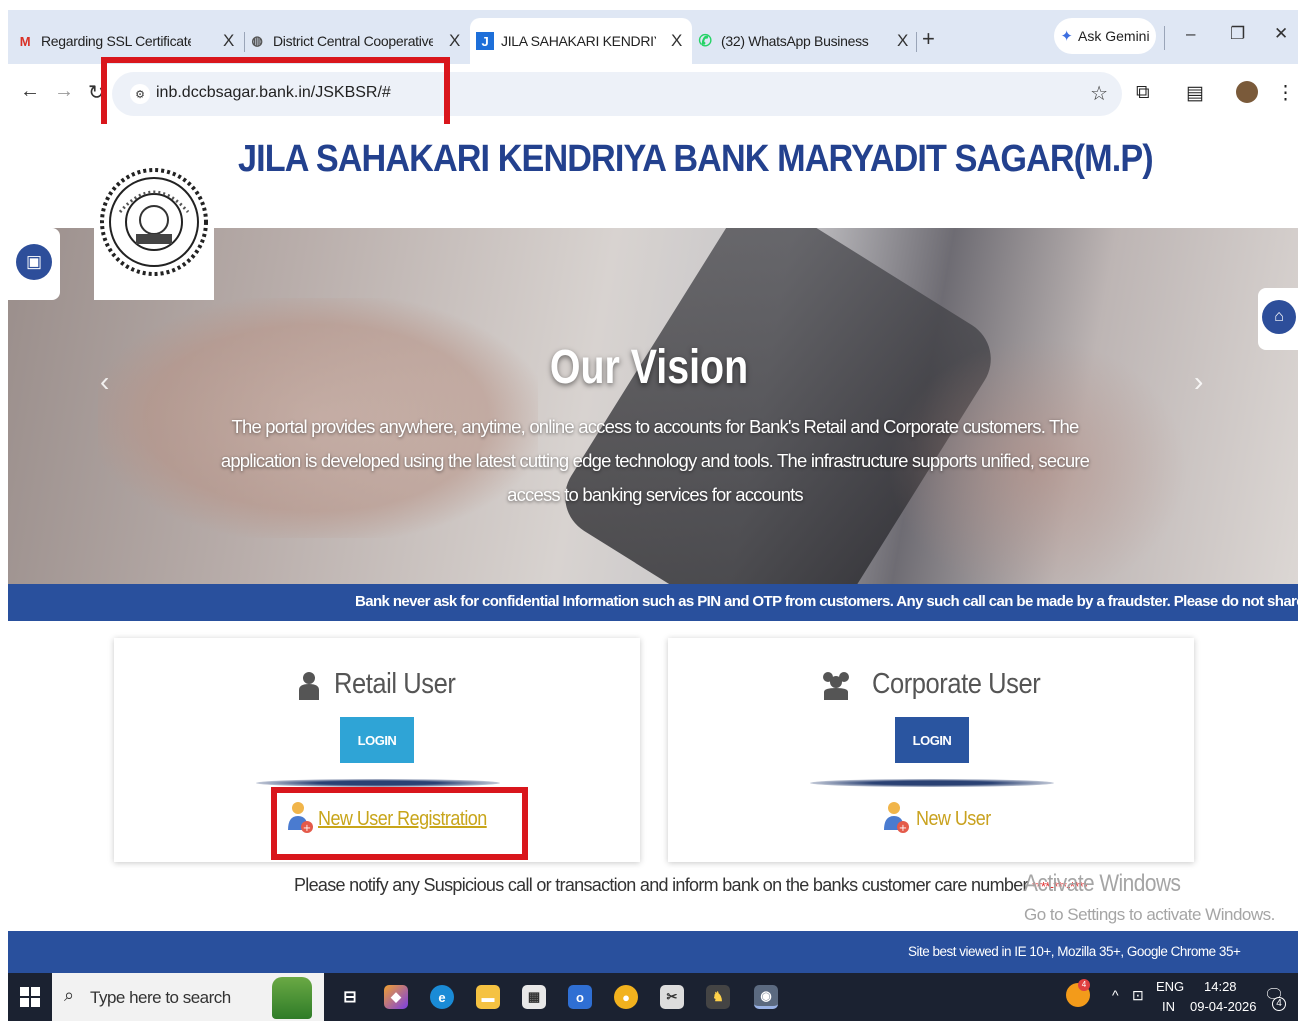 Image resolution: width=1298 pixels, height=1021 pixels. I want to click on retail-login-button: LOGIN, so click(377, 740).